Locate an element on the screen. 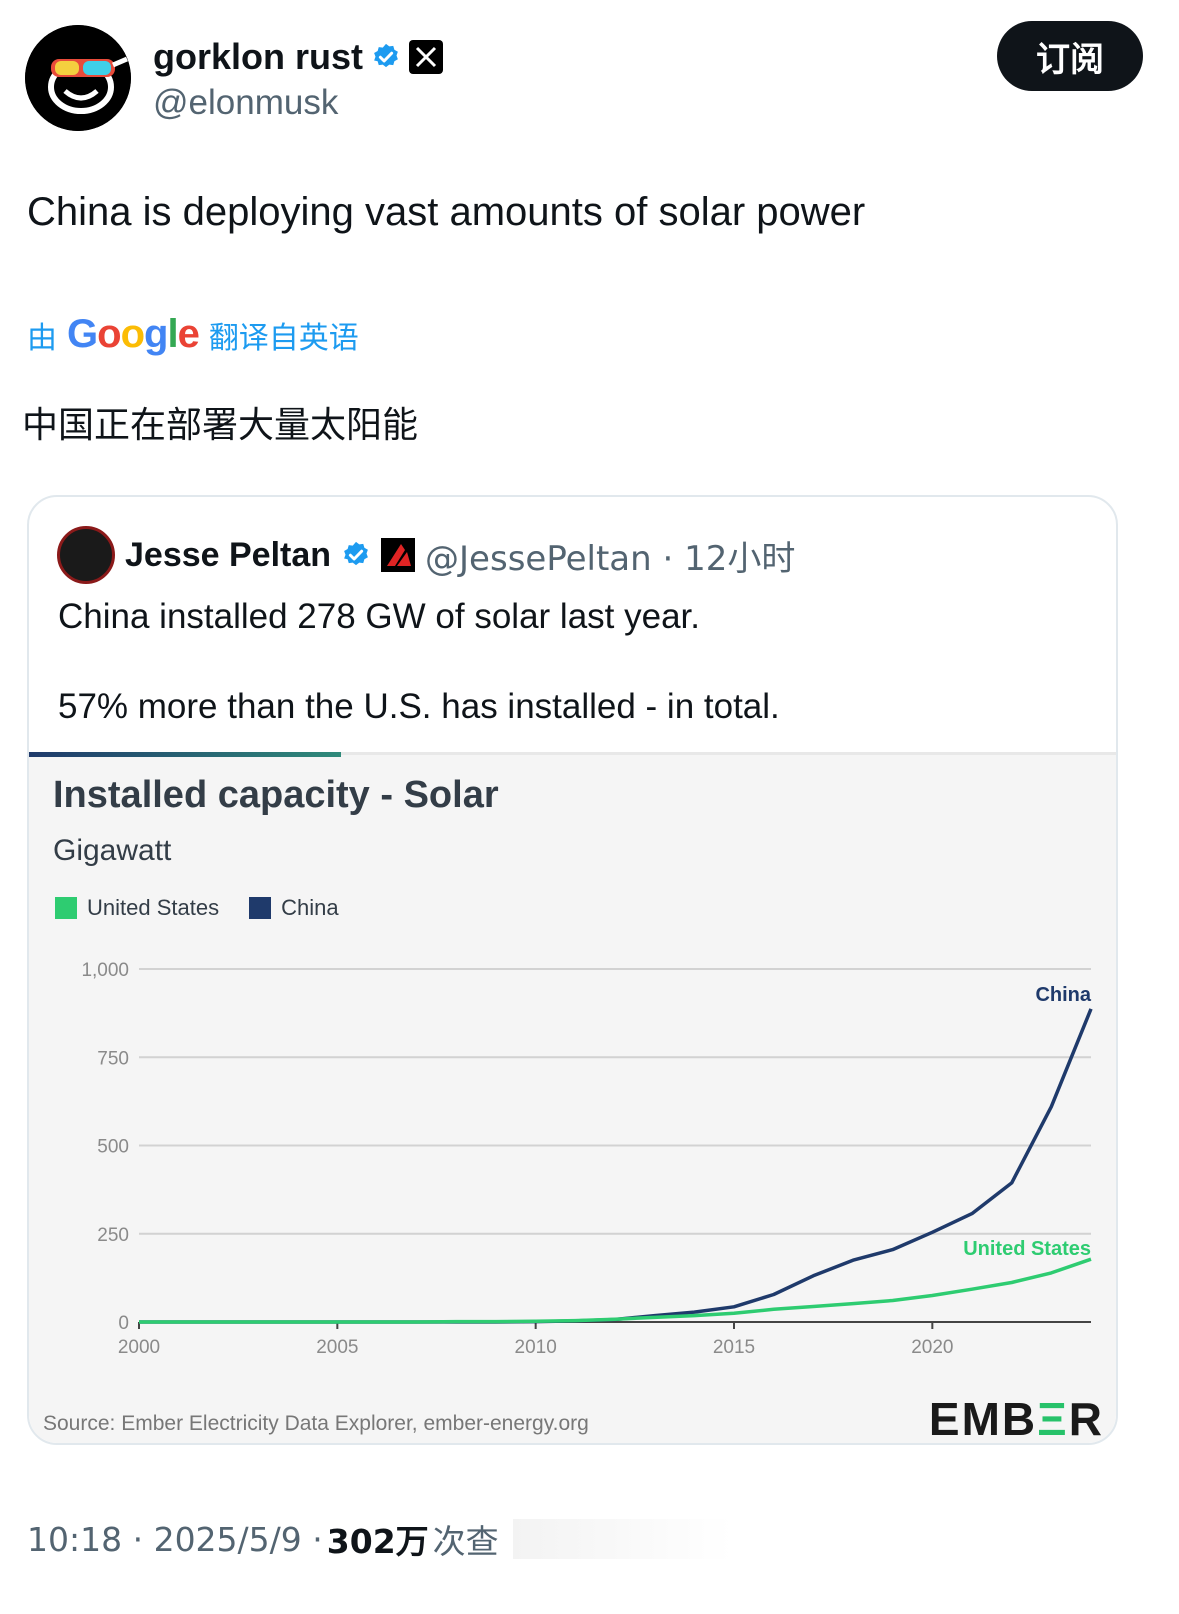 The height and width of the screenshot is (1614, 1179). x-tick-label: 2005 is located at coordinates (337, 1347).